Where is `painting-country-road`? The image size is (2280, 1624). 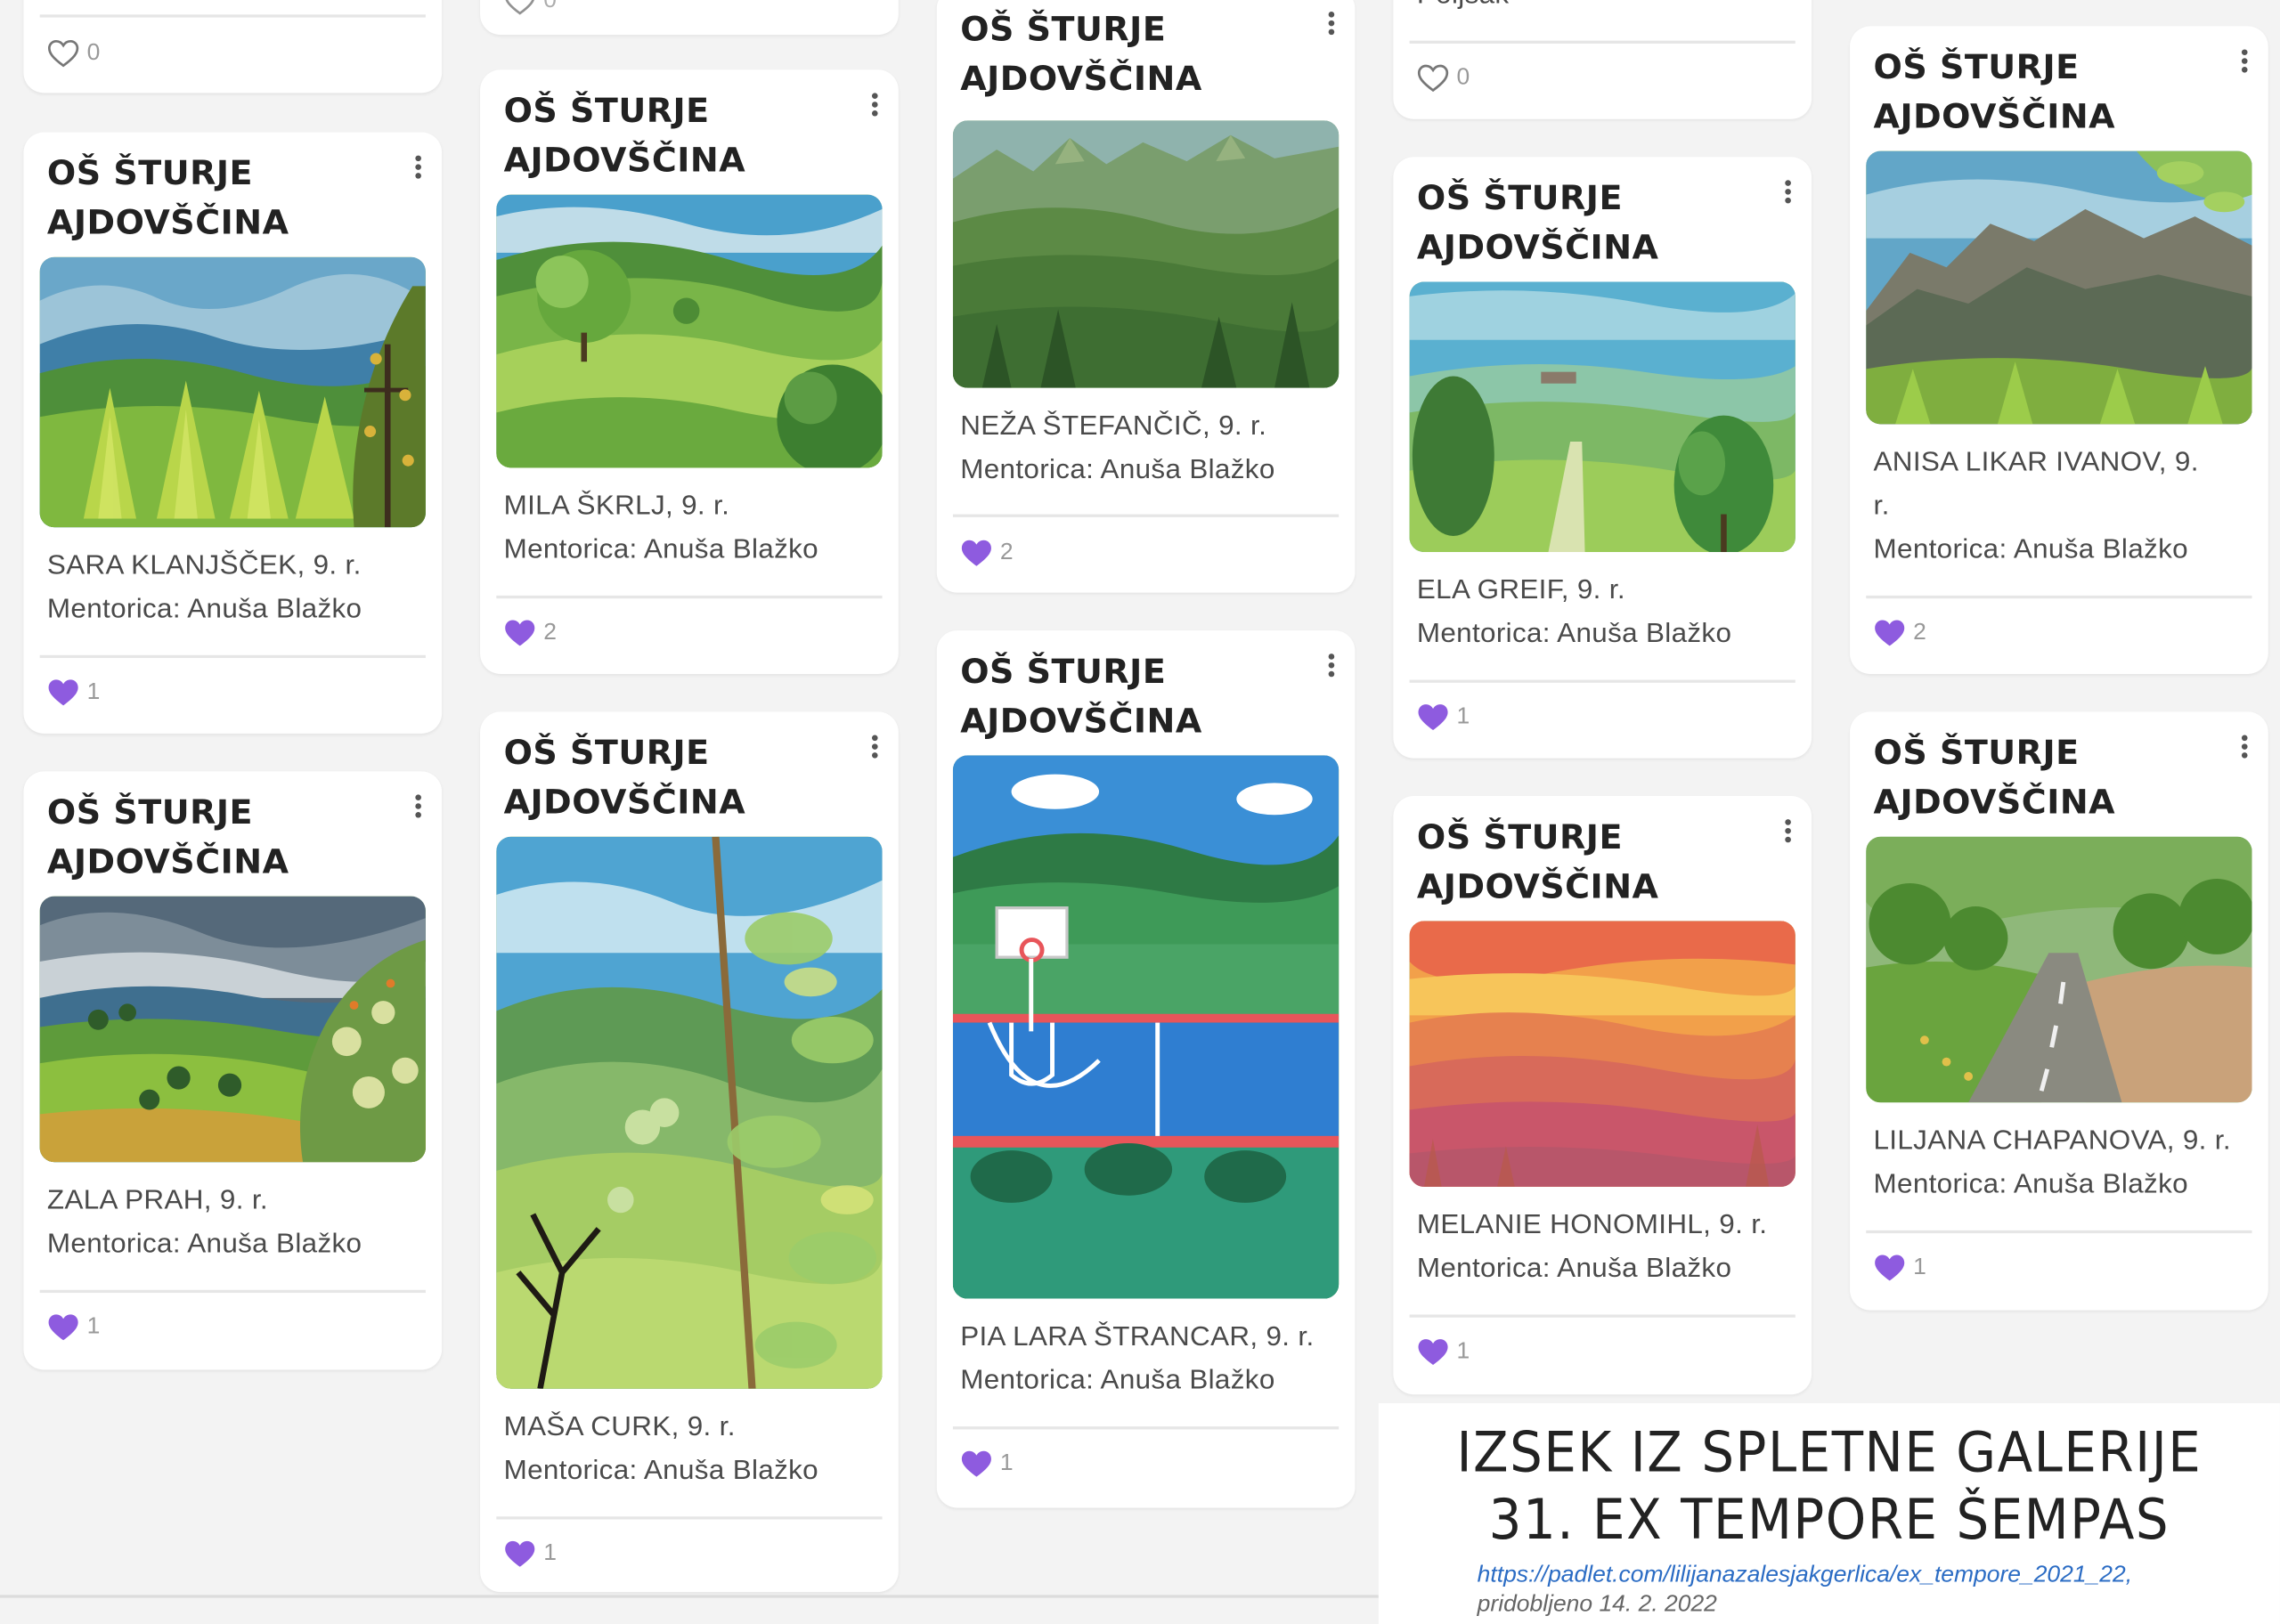
painting-country-road is located at coordinates (2059, 969).